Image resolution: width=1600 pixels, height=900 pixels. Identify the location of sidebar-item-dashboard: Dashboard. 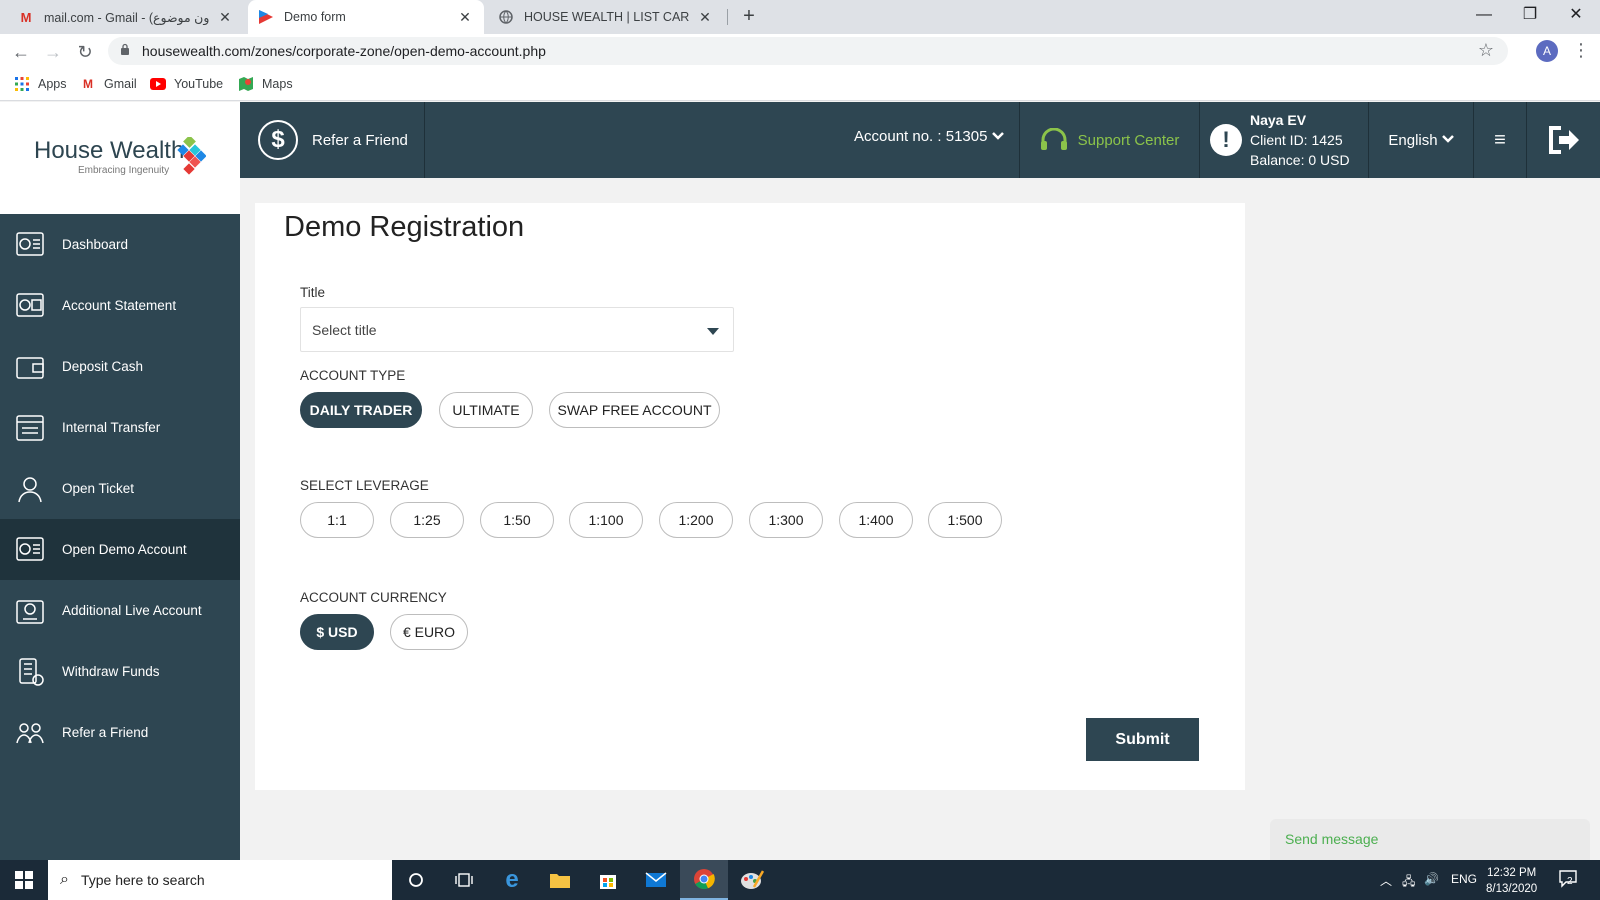
(120, 244).